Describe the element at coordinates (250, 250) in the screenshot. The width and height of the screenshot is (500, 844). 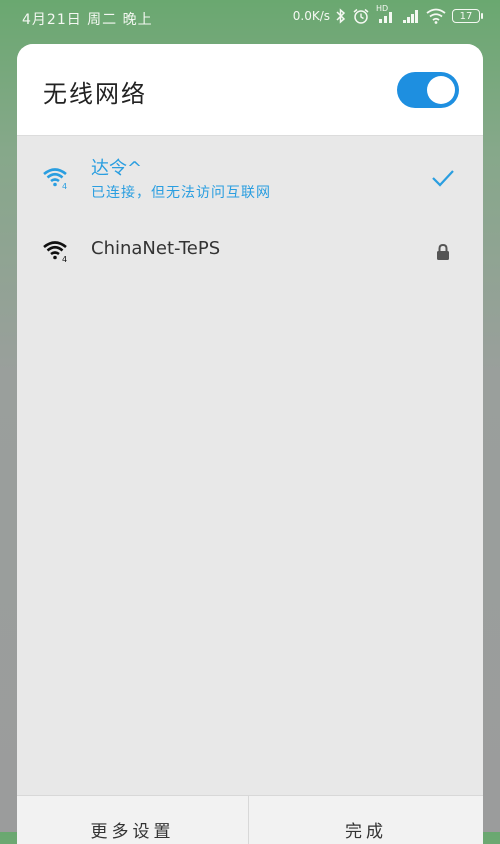
I see `network-item: 4 ChinaNet-TePS` at that location.